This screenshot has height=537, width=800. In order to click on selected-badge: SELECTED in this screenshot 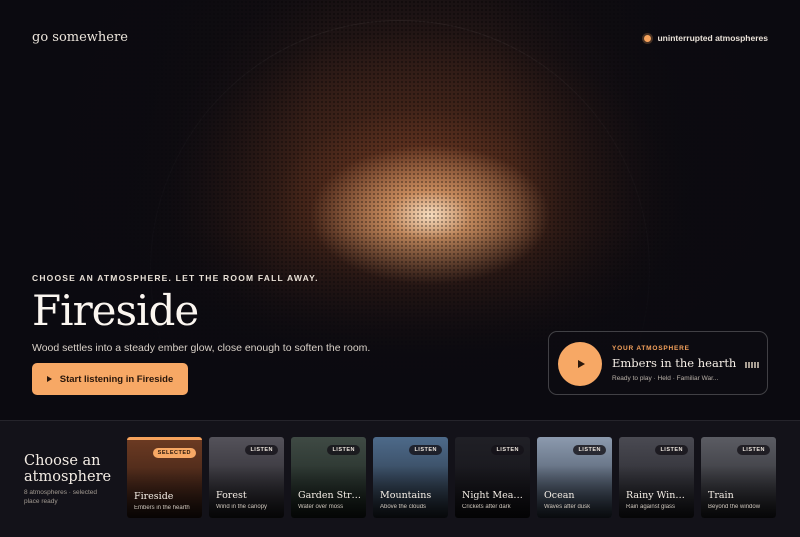, I will do `click(174, 453)`.